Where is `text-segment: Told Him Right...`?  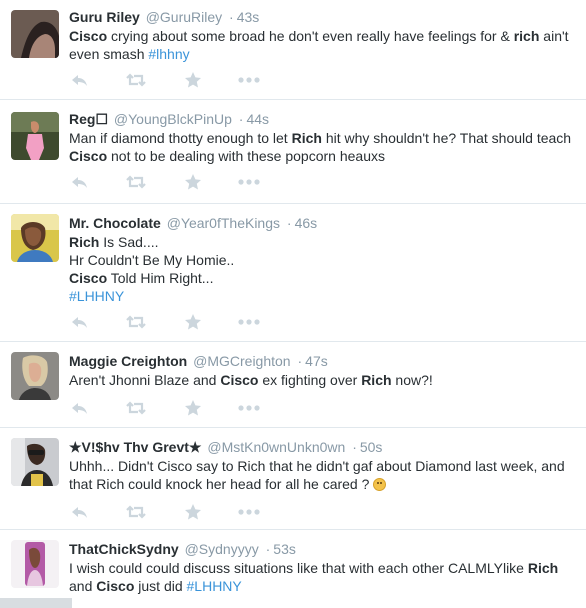 text-segment: Told Him Right... is located at coordinates (160, 278).